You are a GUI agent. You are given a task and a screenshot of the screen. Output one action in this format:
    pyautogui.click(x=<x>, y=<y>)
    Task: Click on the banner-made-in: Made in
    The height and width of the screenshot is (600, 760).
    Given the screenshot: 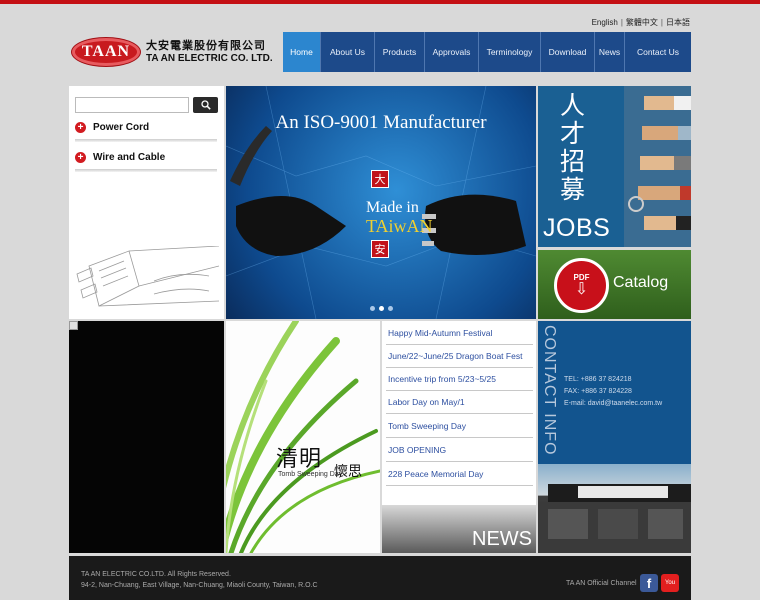 What is the action you would take?
    pyautogui.click(x=392, y=207)
    